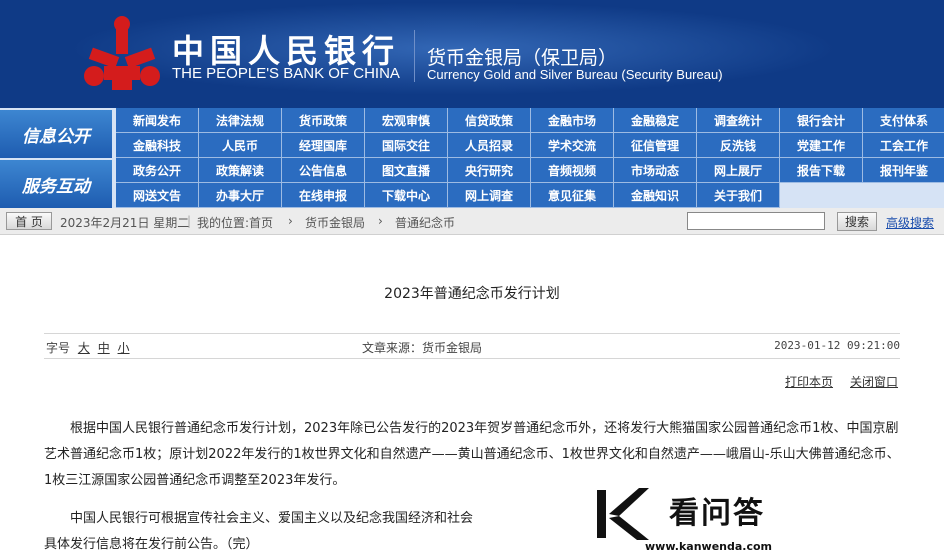 This screenshot has height=559, width=944. What do you see at coordinates (572, 195) in the screenshot?
I see `nav-item: 意见征集` at bounding box center [572, 195].